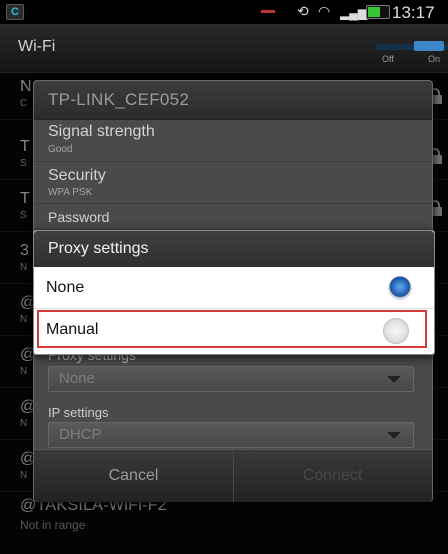 This screenshot has height=554, width=448. What do you see at coordinates (231, 435) in the screenshot?
I see `ip-settings-select: DHCP` at bounding box center [231, 435].